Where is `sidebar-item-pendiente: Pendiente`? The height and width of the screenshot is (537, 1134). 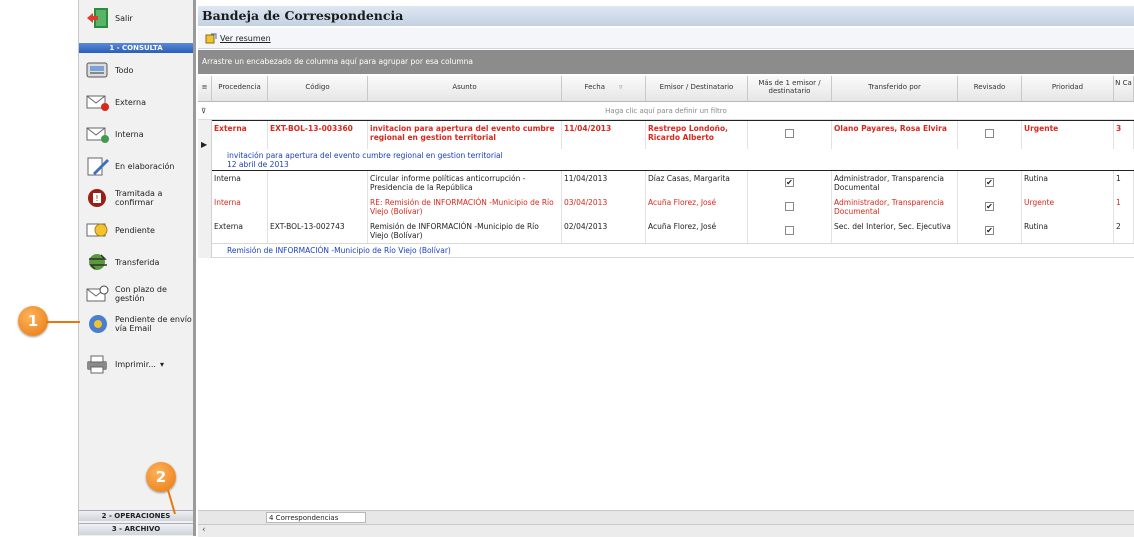
sidebar-item-pendiente: Pendiente is located at coordinates (120, 230).